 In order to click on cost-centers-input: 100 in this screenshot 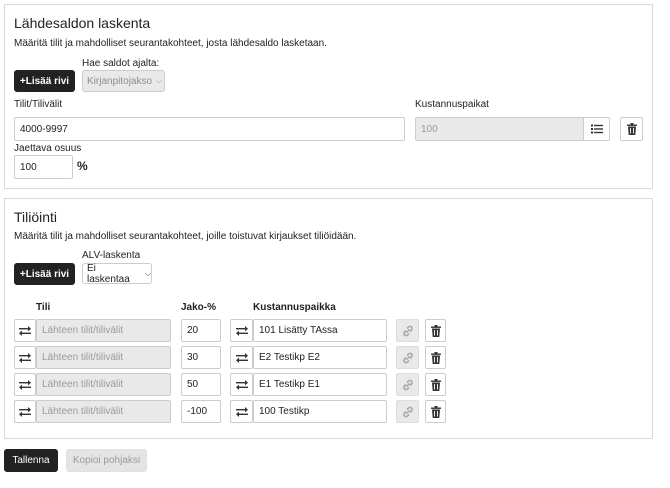, I will do `click(499, 129)`.